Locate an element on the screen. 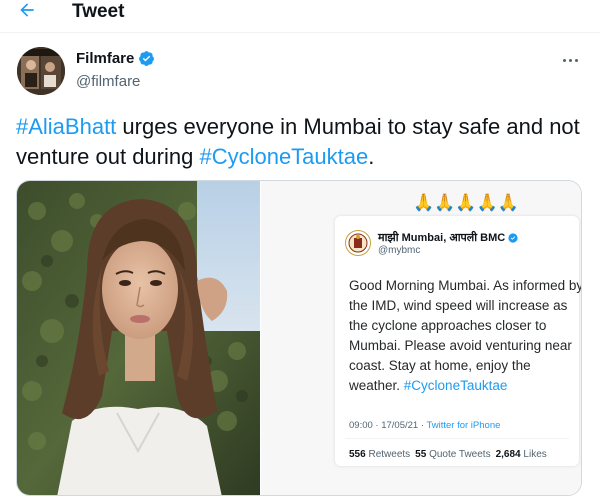  embedded-divider is located at coordinates (457, 438).